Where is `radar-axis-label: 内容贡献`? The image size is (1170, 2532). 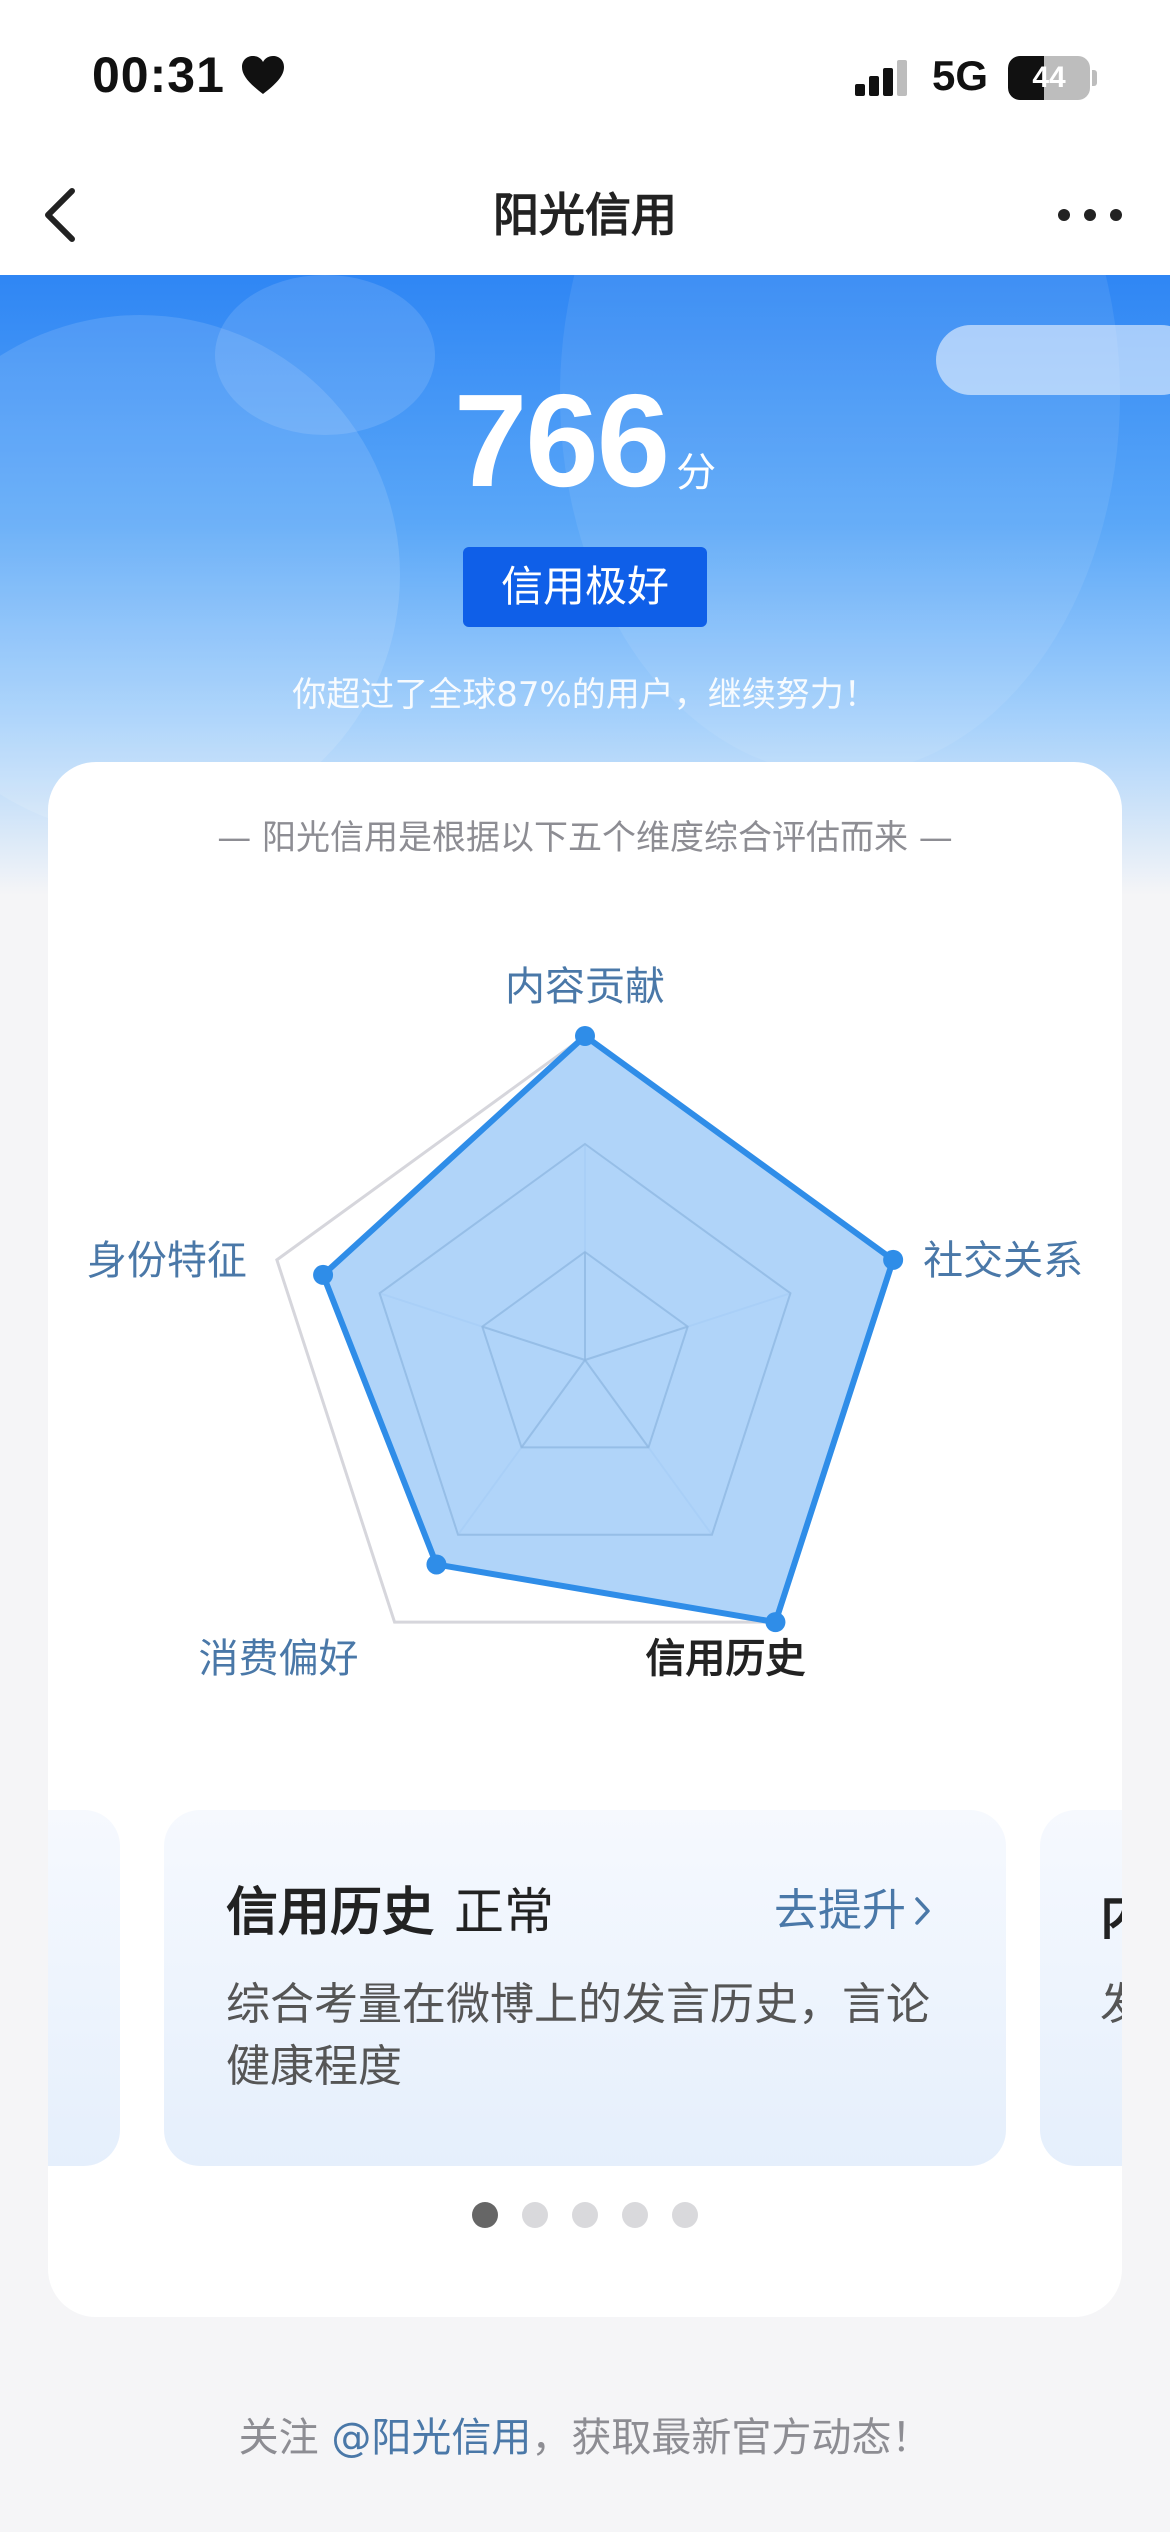
radar-axis-label: 内容贡献 is located at coordinates (585, 987).